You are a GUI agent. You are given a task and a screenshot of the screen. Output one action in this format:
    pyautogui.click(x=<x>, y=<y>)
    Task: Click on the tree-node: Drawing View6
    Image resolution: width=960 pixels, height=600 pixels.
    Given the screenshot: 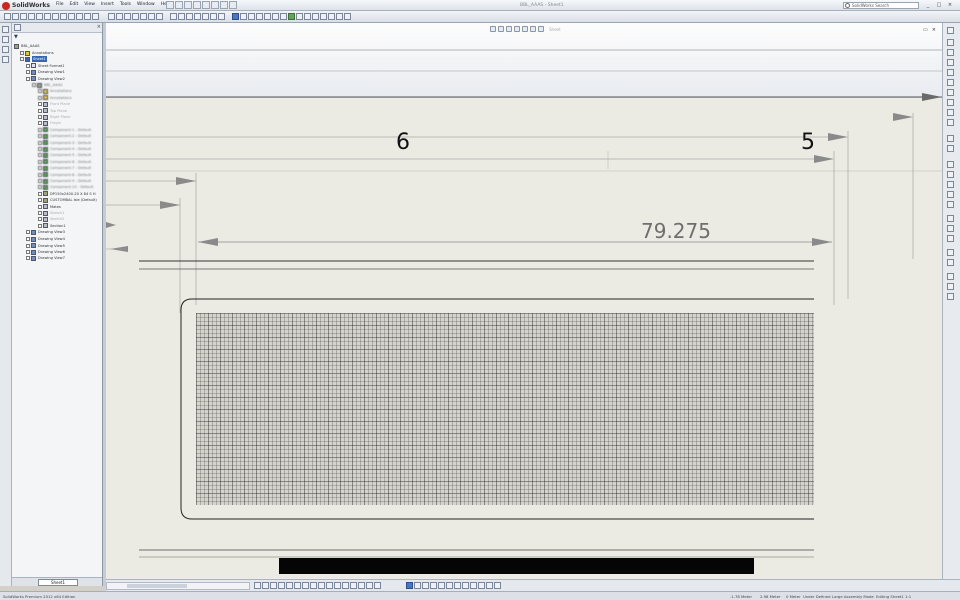 What is the action you would take?
    pyautogui.click(x=45, y=252)
    